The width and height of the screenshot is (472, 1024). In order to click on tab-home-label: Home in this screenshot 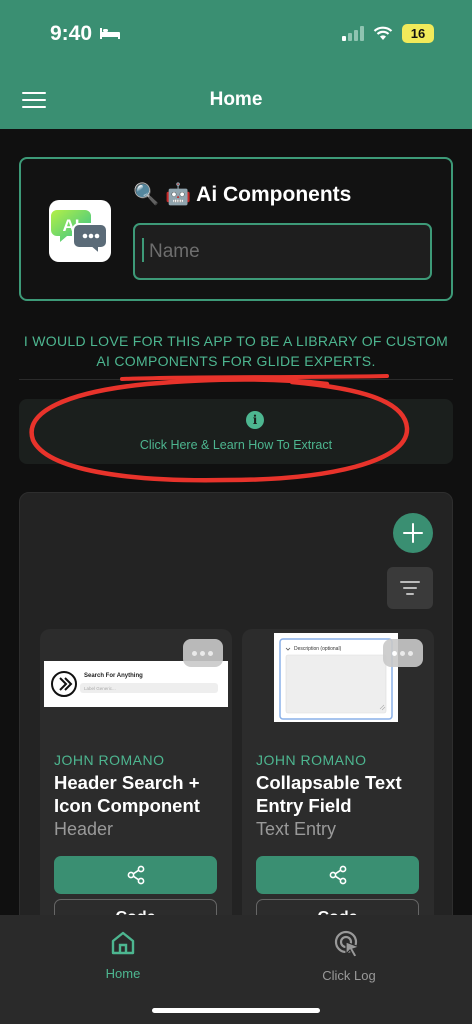, I will do `click(123, 973)`.